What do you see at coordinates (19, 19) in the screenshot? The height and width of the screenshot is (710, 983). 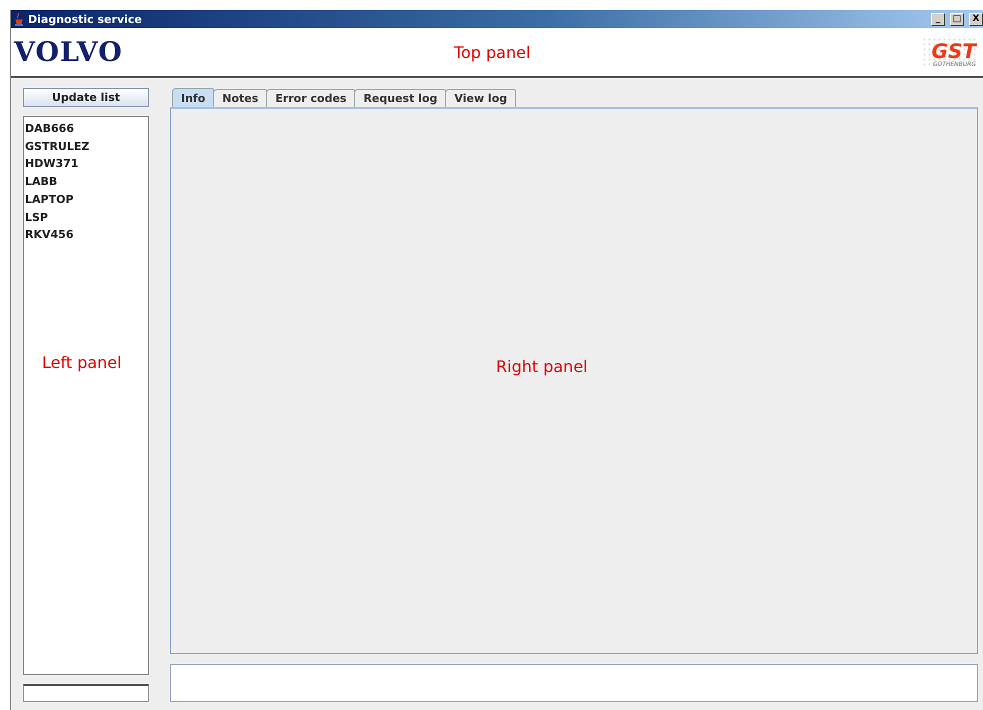 I see `java-cup-icon` at bounding box center [19, 19].